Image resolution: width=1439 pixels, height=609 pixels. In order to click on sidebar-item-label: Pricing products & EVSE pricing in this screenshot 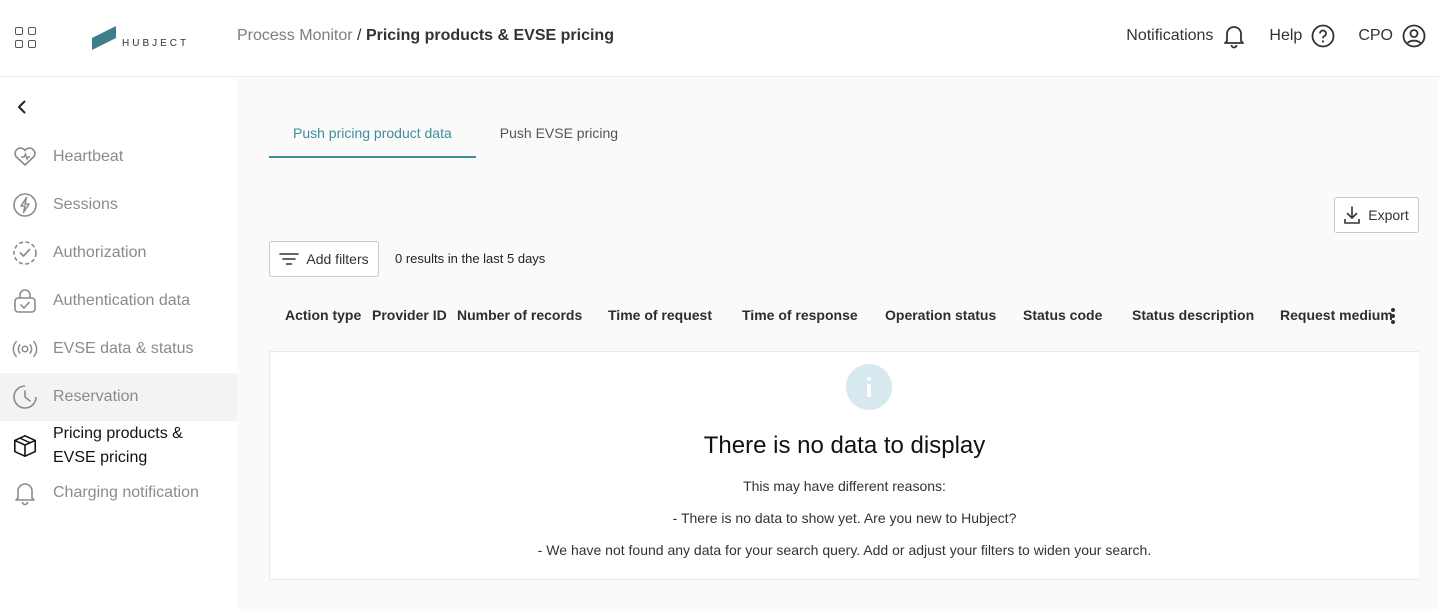, I will do `click(118, 445)`.